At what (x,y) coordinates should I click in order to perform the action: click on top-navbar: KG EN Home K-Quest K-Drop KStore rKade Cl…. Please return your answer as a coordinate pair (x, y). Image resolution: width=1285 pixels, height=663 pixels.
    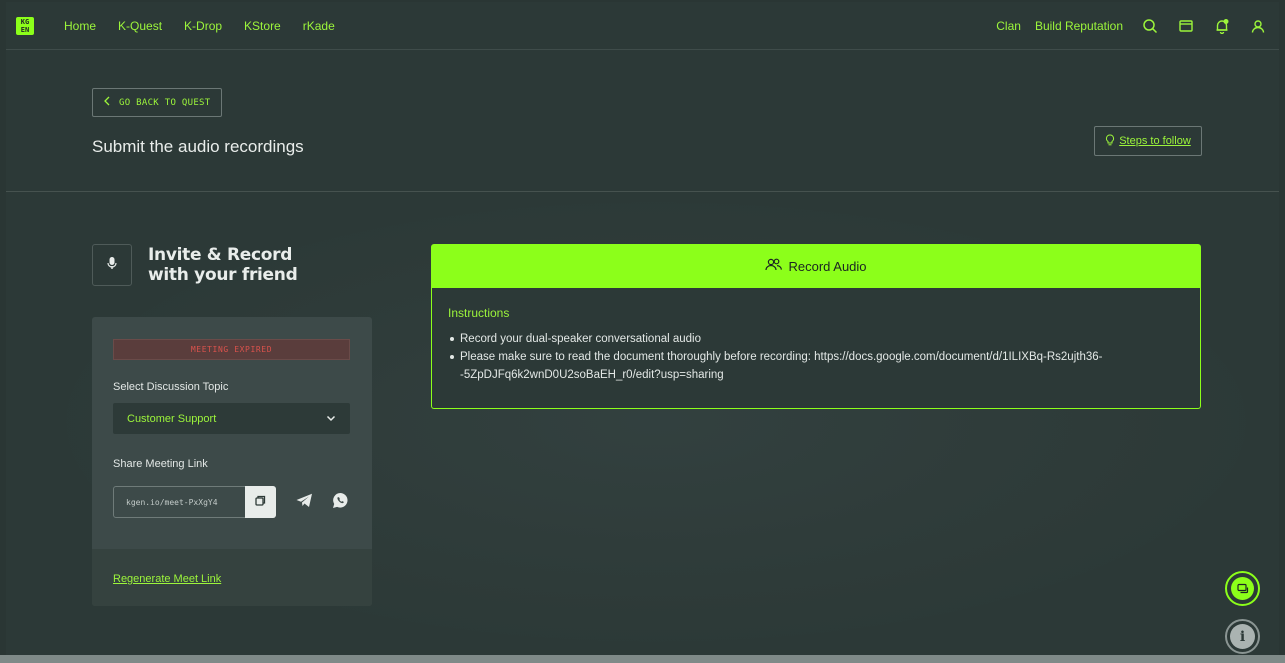
    Looking at the image, I should click on (642, 26).